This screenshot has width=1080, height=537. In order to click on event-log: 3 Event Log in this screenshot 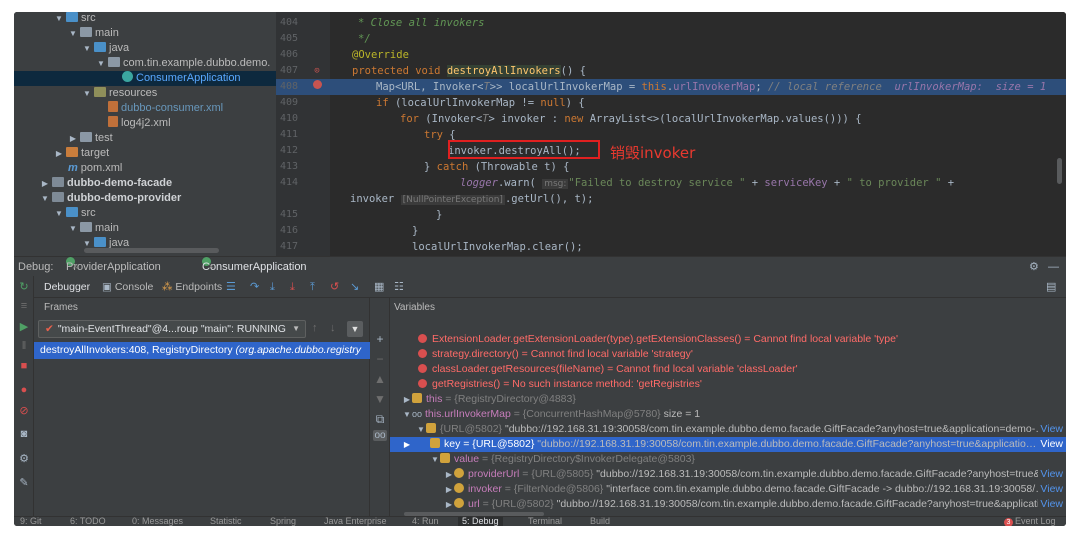, I will do `click(1030, 521)`.